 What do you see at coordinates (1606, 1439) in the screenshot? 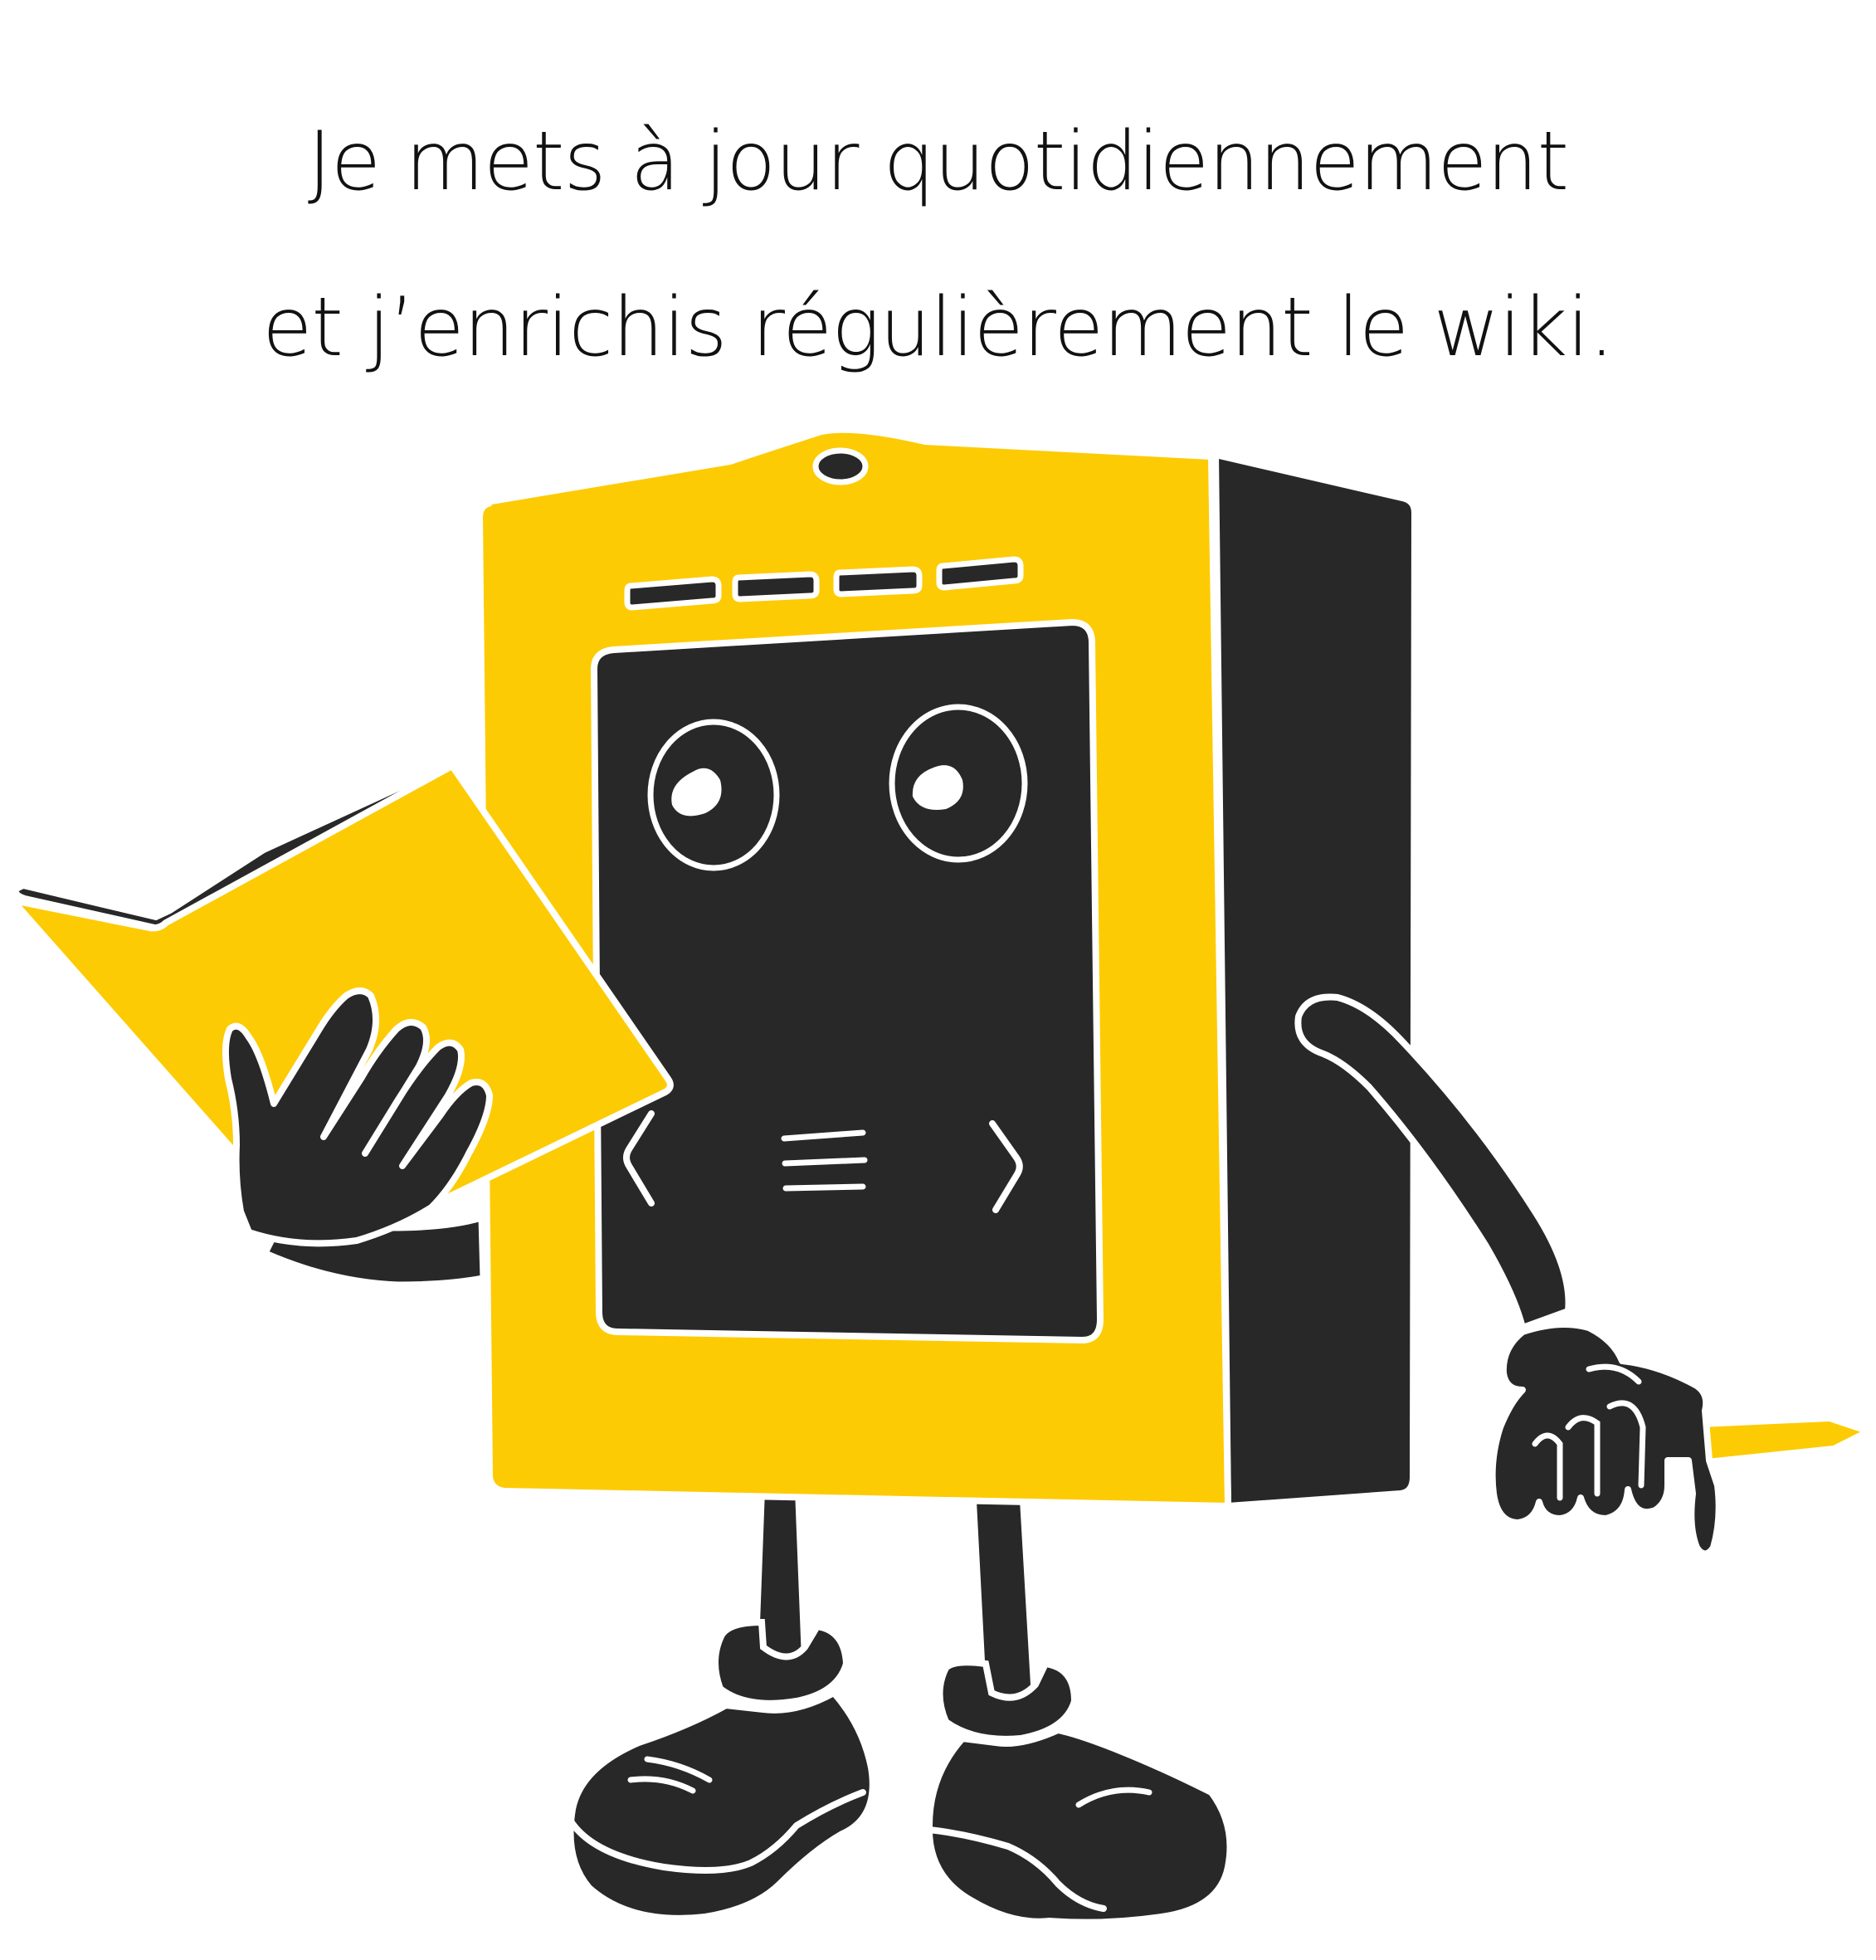
I see `right-hand-icon` at bounding box center [1606, 1439].